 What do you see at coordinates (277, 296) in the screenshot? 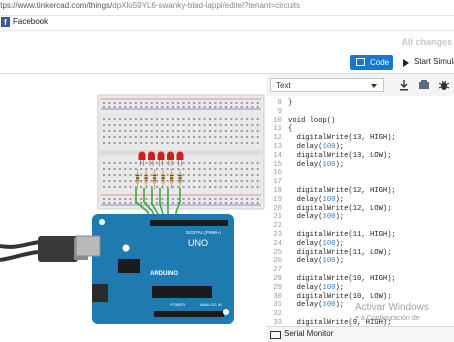
I see `line-number: 30` at bounding box center [277, 296].